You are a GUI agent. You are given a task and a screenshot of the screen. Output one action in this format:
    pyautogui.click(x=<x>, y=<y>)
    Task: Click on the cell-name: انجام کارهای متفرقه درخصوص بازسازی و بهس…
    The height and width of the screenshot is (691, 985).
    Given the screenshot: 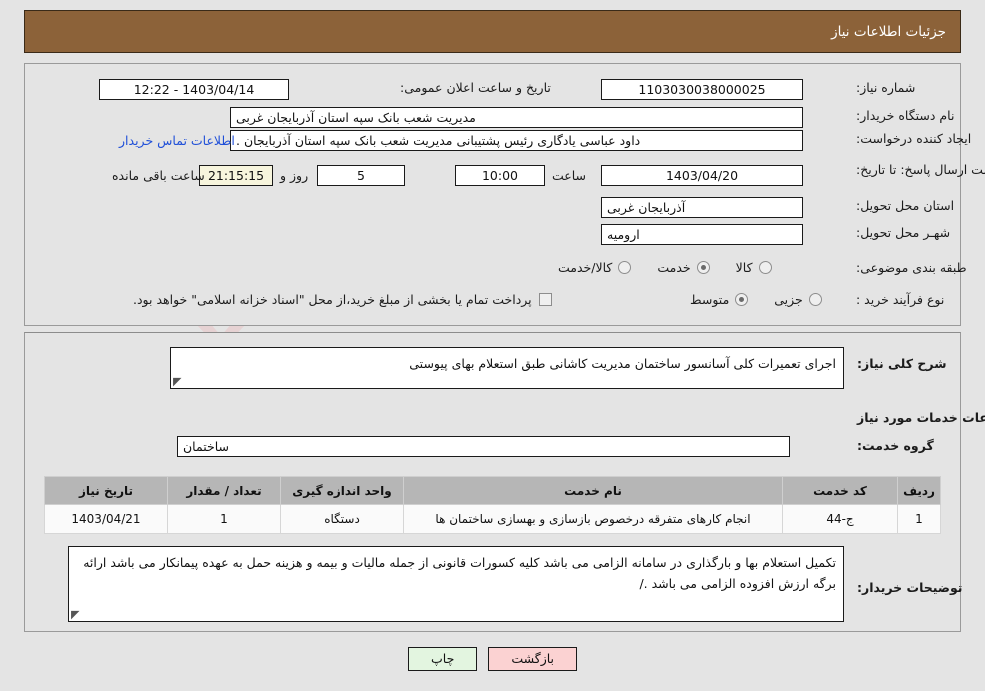 What is the action you would take?
    pyautogui.click(x=593, y=519)
    